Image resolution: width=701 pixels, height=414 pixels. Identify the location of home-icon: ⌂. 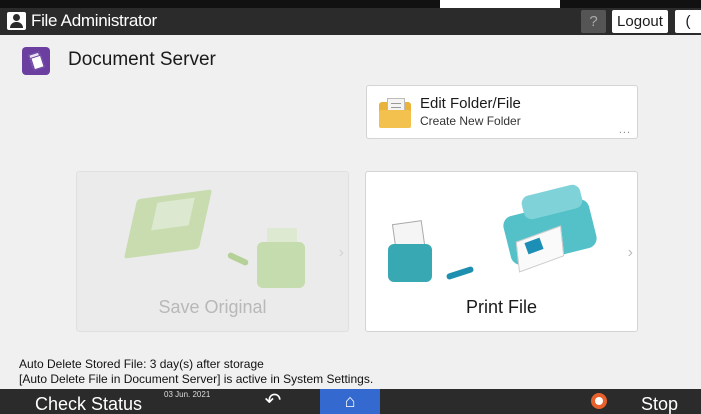
(350, 401).